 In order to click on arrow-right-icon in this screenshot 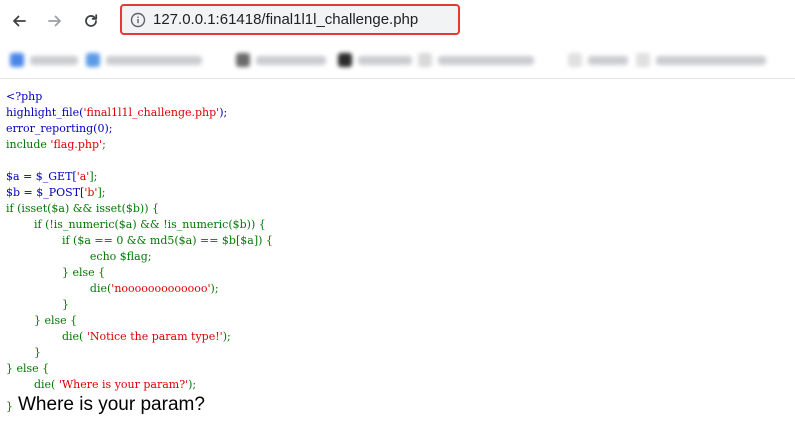, I will do `click(54, 21)`.